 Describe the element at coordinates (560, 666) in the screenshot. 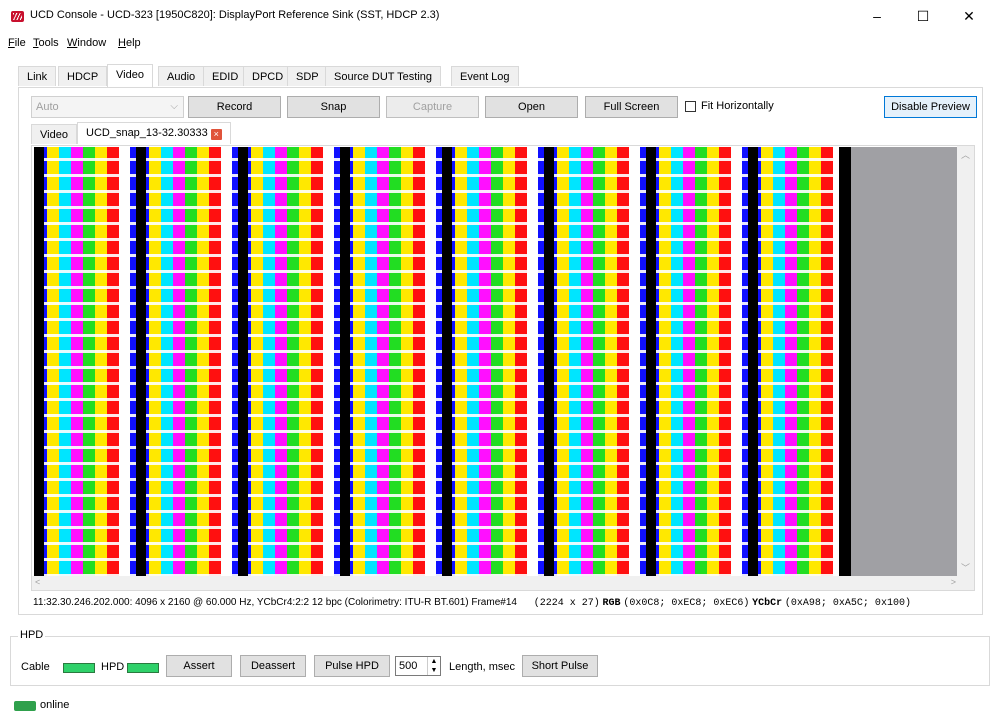

I see `short-pulse-button: Short Pulse` at that location.